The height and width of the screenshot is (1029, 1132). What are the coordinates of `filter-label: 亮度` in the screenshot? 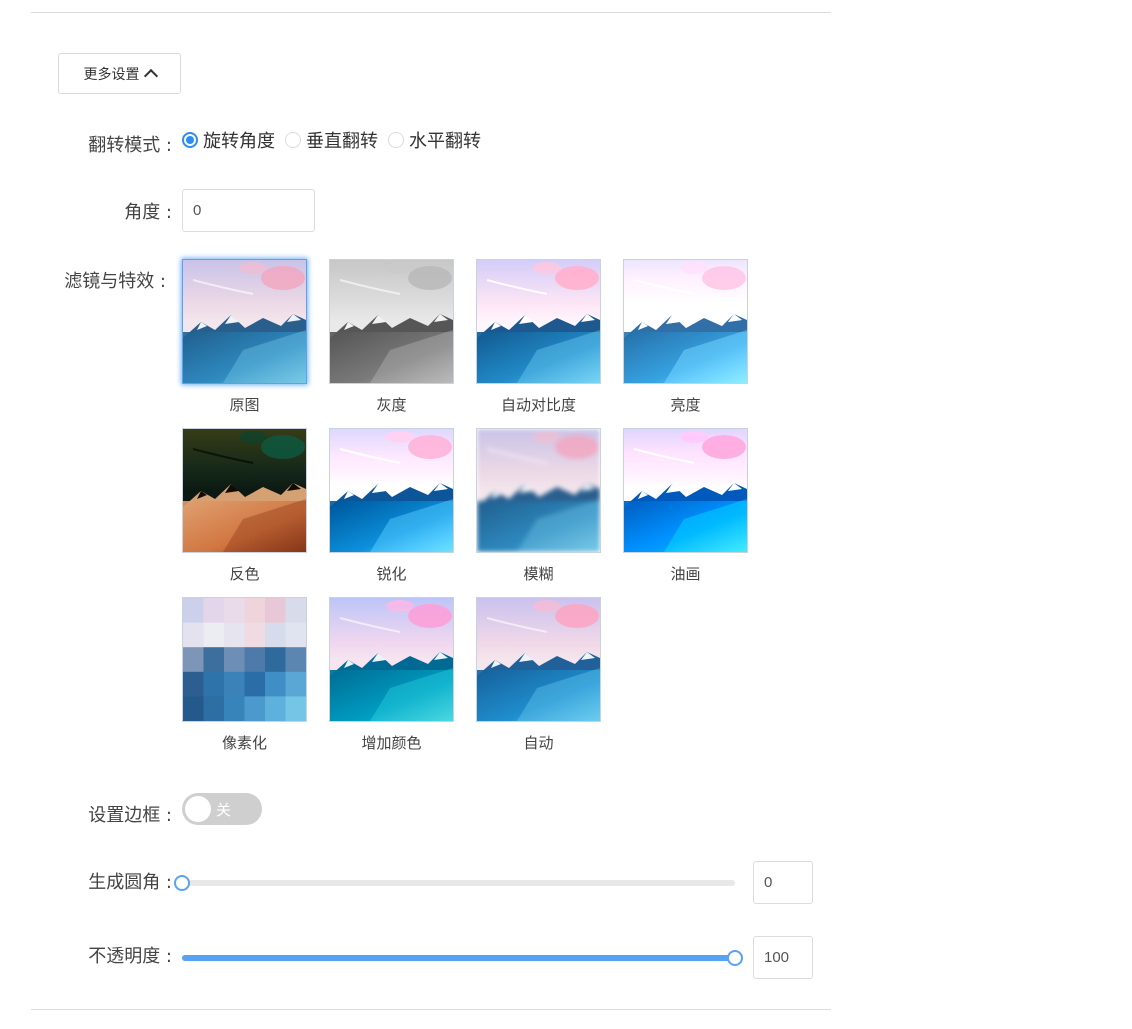 It's located at (685, 405).